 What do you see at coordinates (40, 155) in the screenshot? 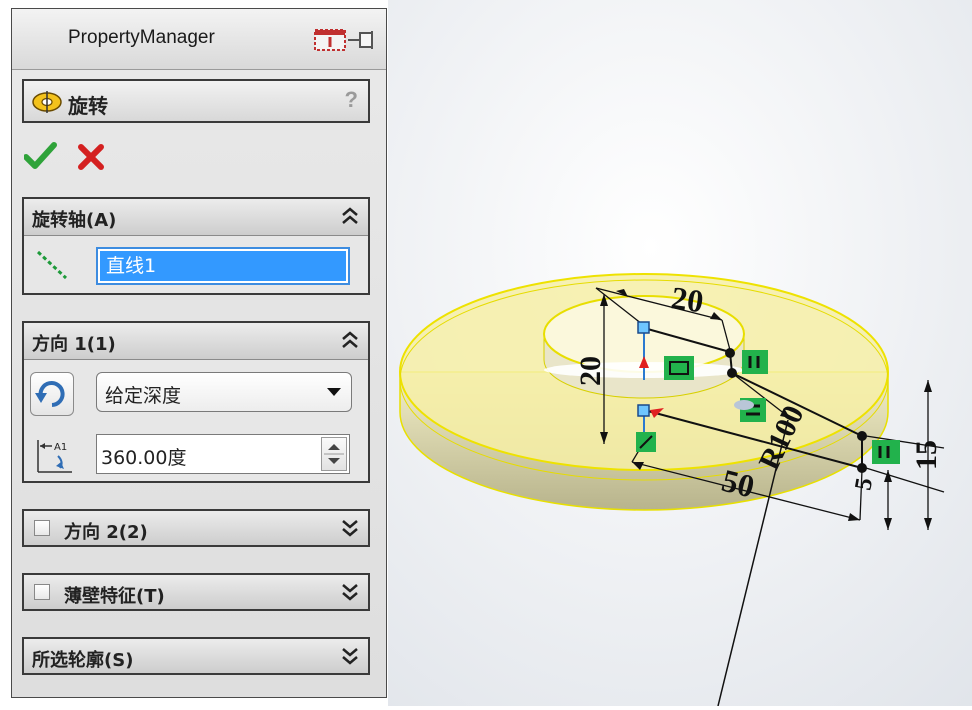
I see `ok-button` at bounding box center [40, 155].